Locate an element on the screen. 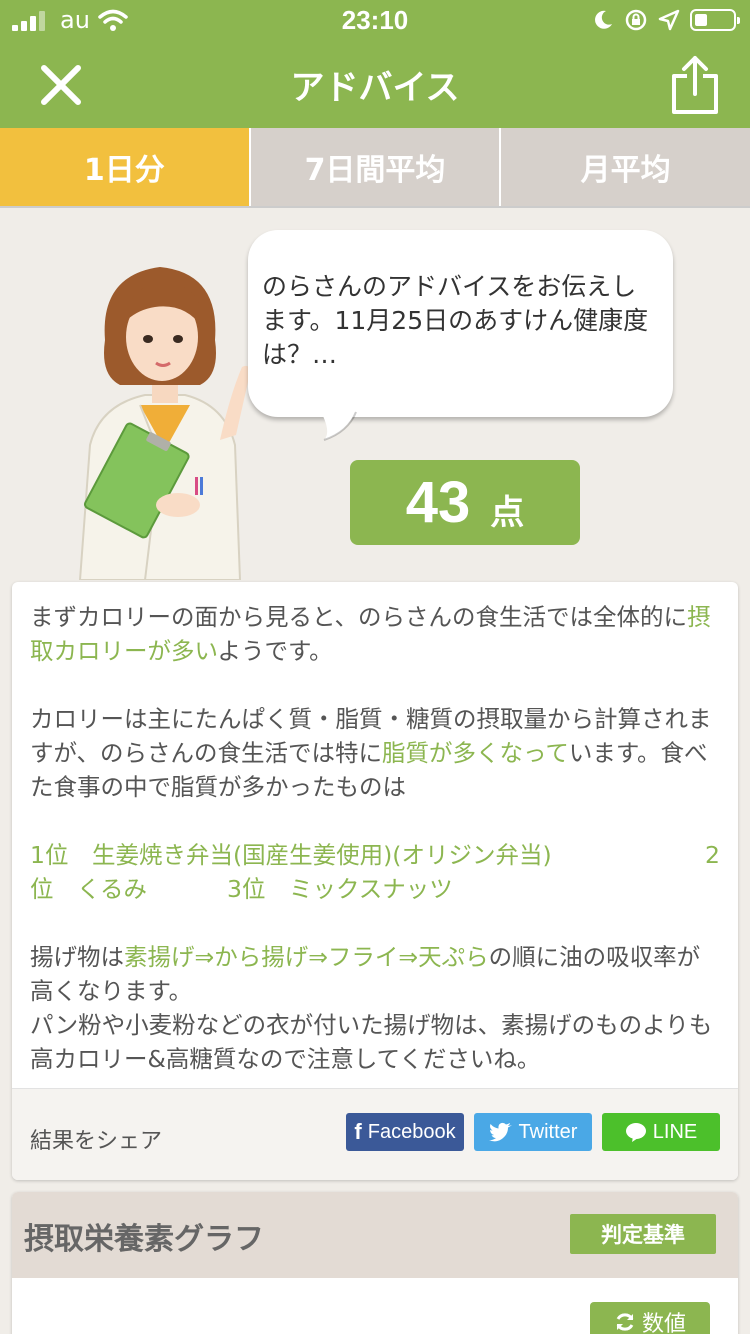 Image resolution: width=750 pixels, height=1334 pixels. criteria-button: 判定基準 is located at coordinates (643, 1234).